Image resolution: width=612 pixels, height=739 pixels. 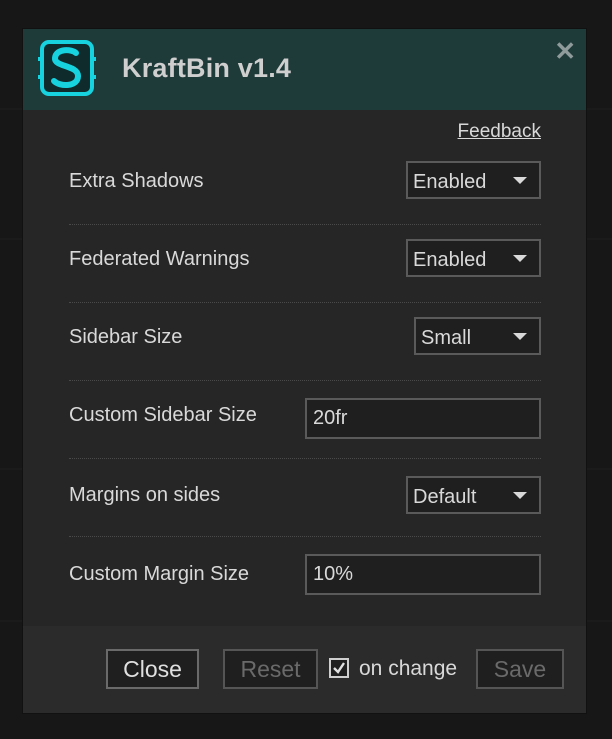 I want to click on dialog-title: KraftBin v1.4, so click(x=207, y=68).